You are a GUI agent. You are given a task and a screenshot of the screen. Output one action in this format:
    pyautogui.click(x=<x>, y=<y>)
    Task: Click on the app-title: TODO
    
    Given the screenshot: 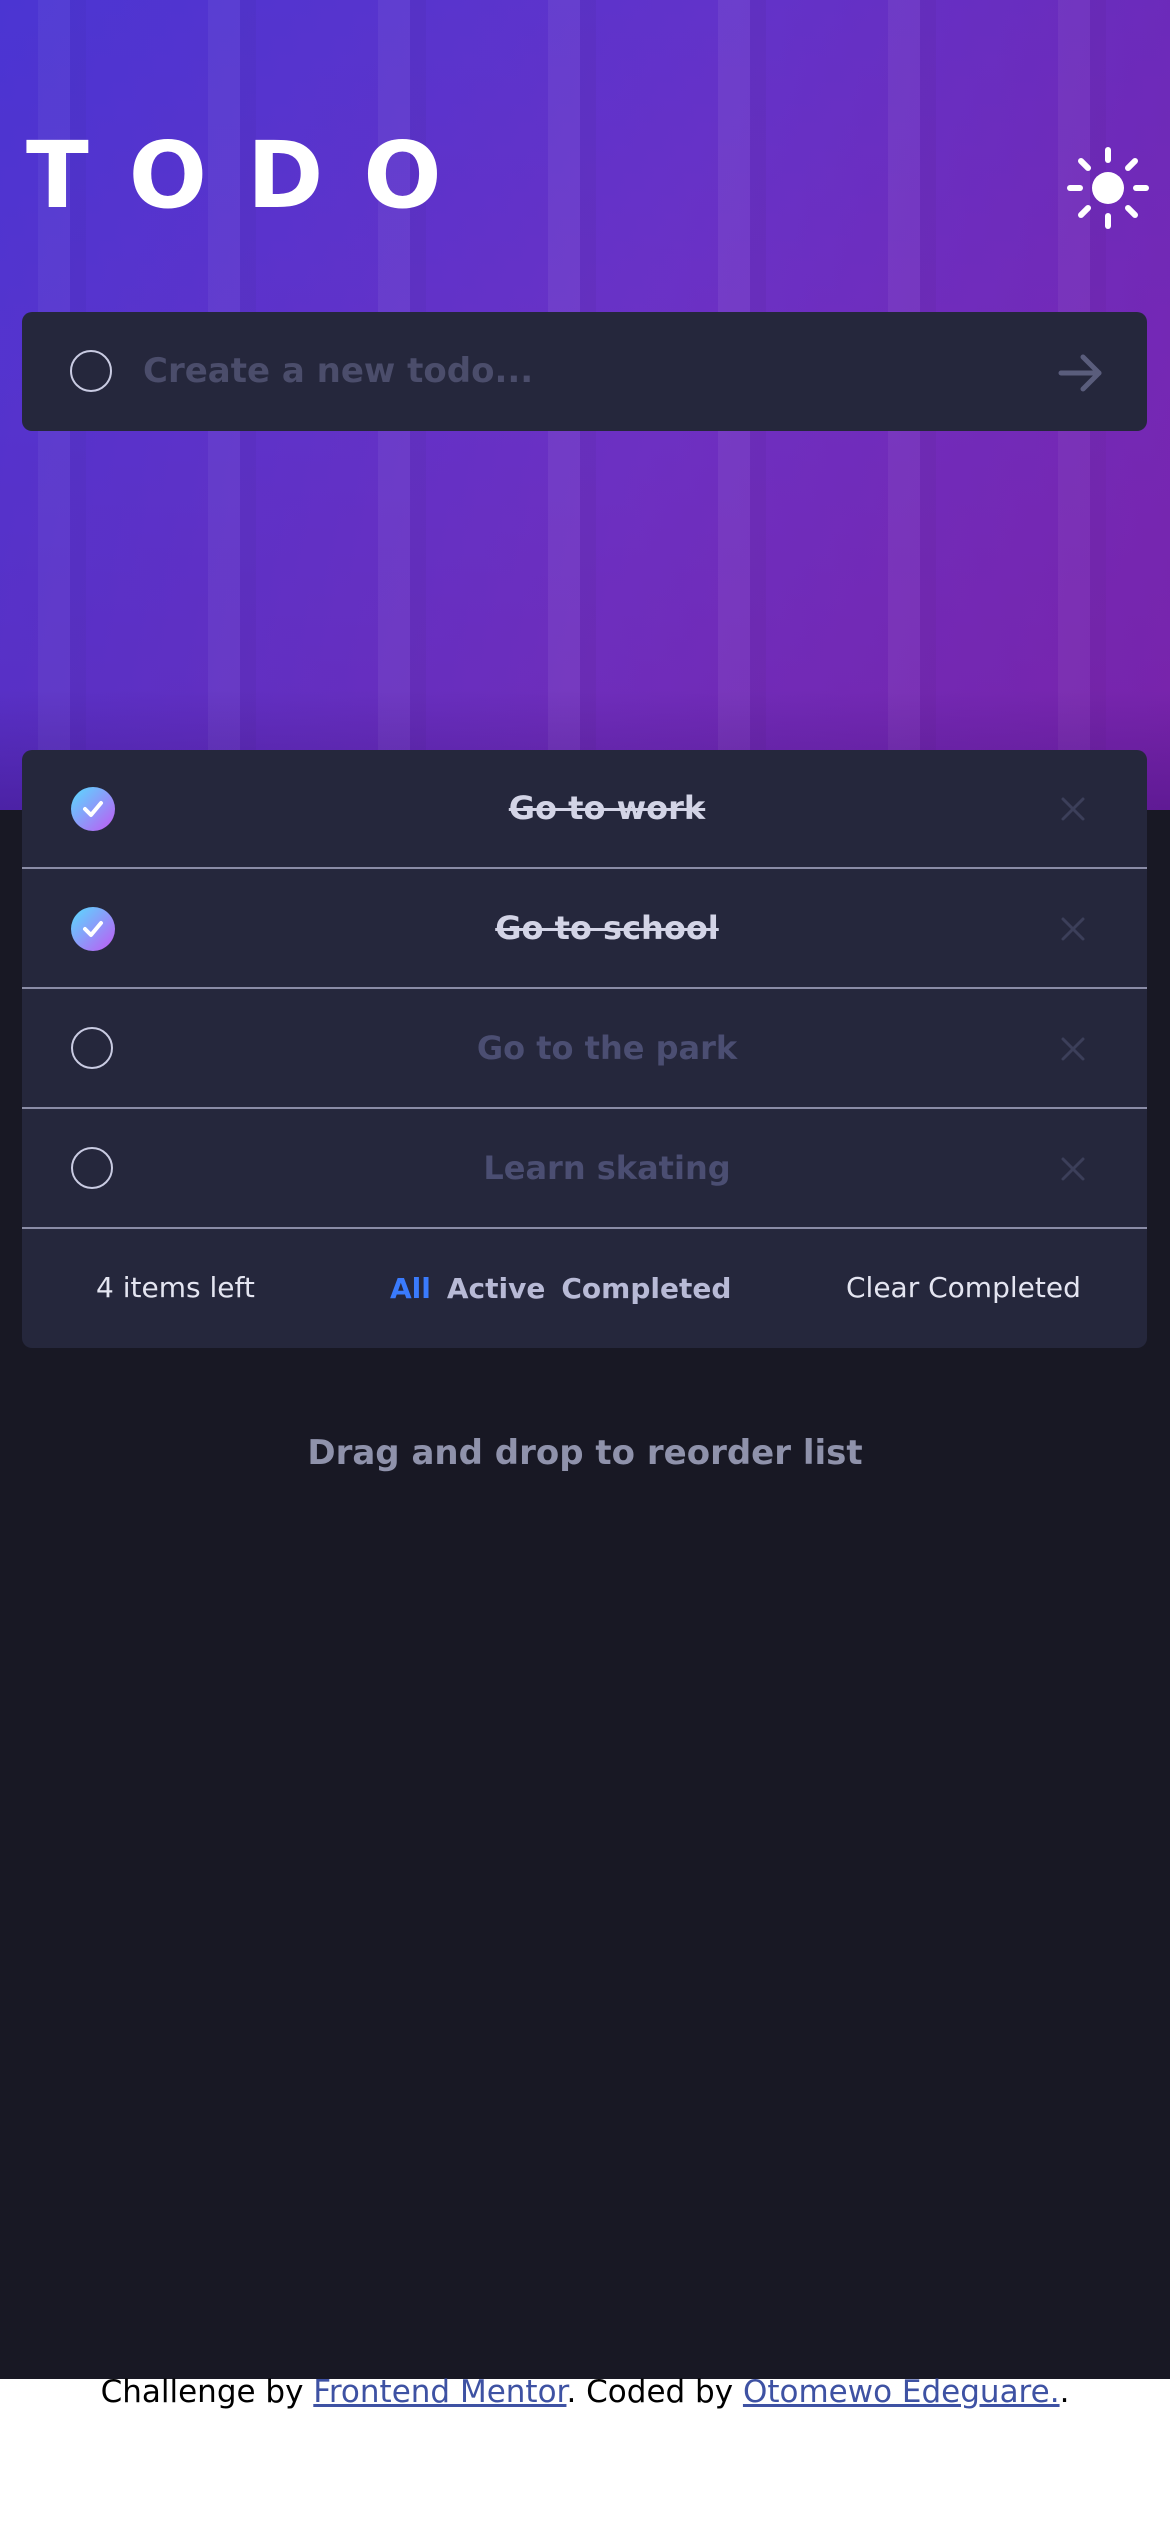 What is the action you would take?
    pyautogui.click(x=254, y=175)
    